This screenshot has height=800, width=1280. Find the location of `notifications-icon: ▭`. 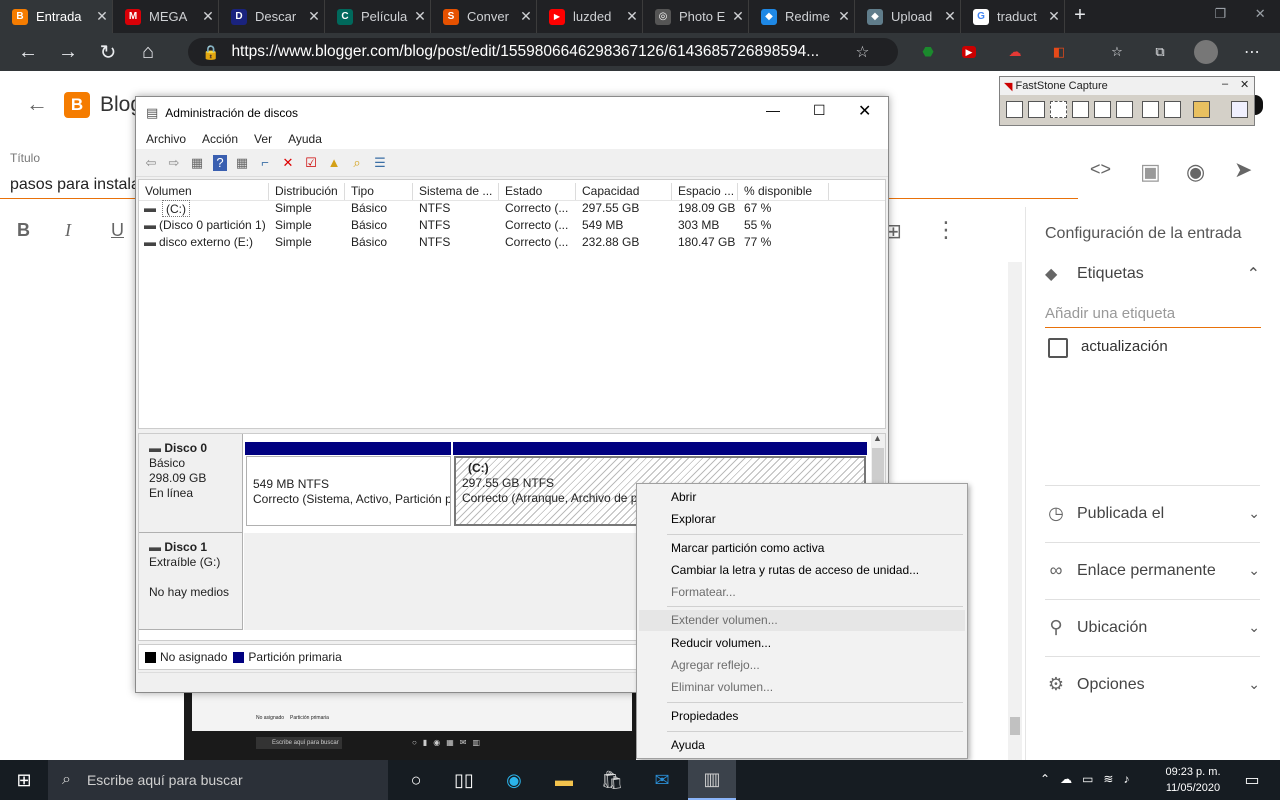

notifications-icon: ▭ is located at coordinates (1252, 780).